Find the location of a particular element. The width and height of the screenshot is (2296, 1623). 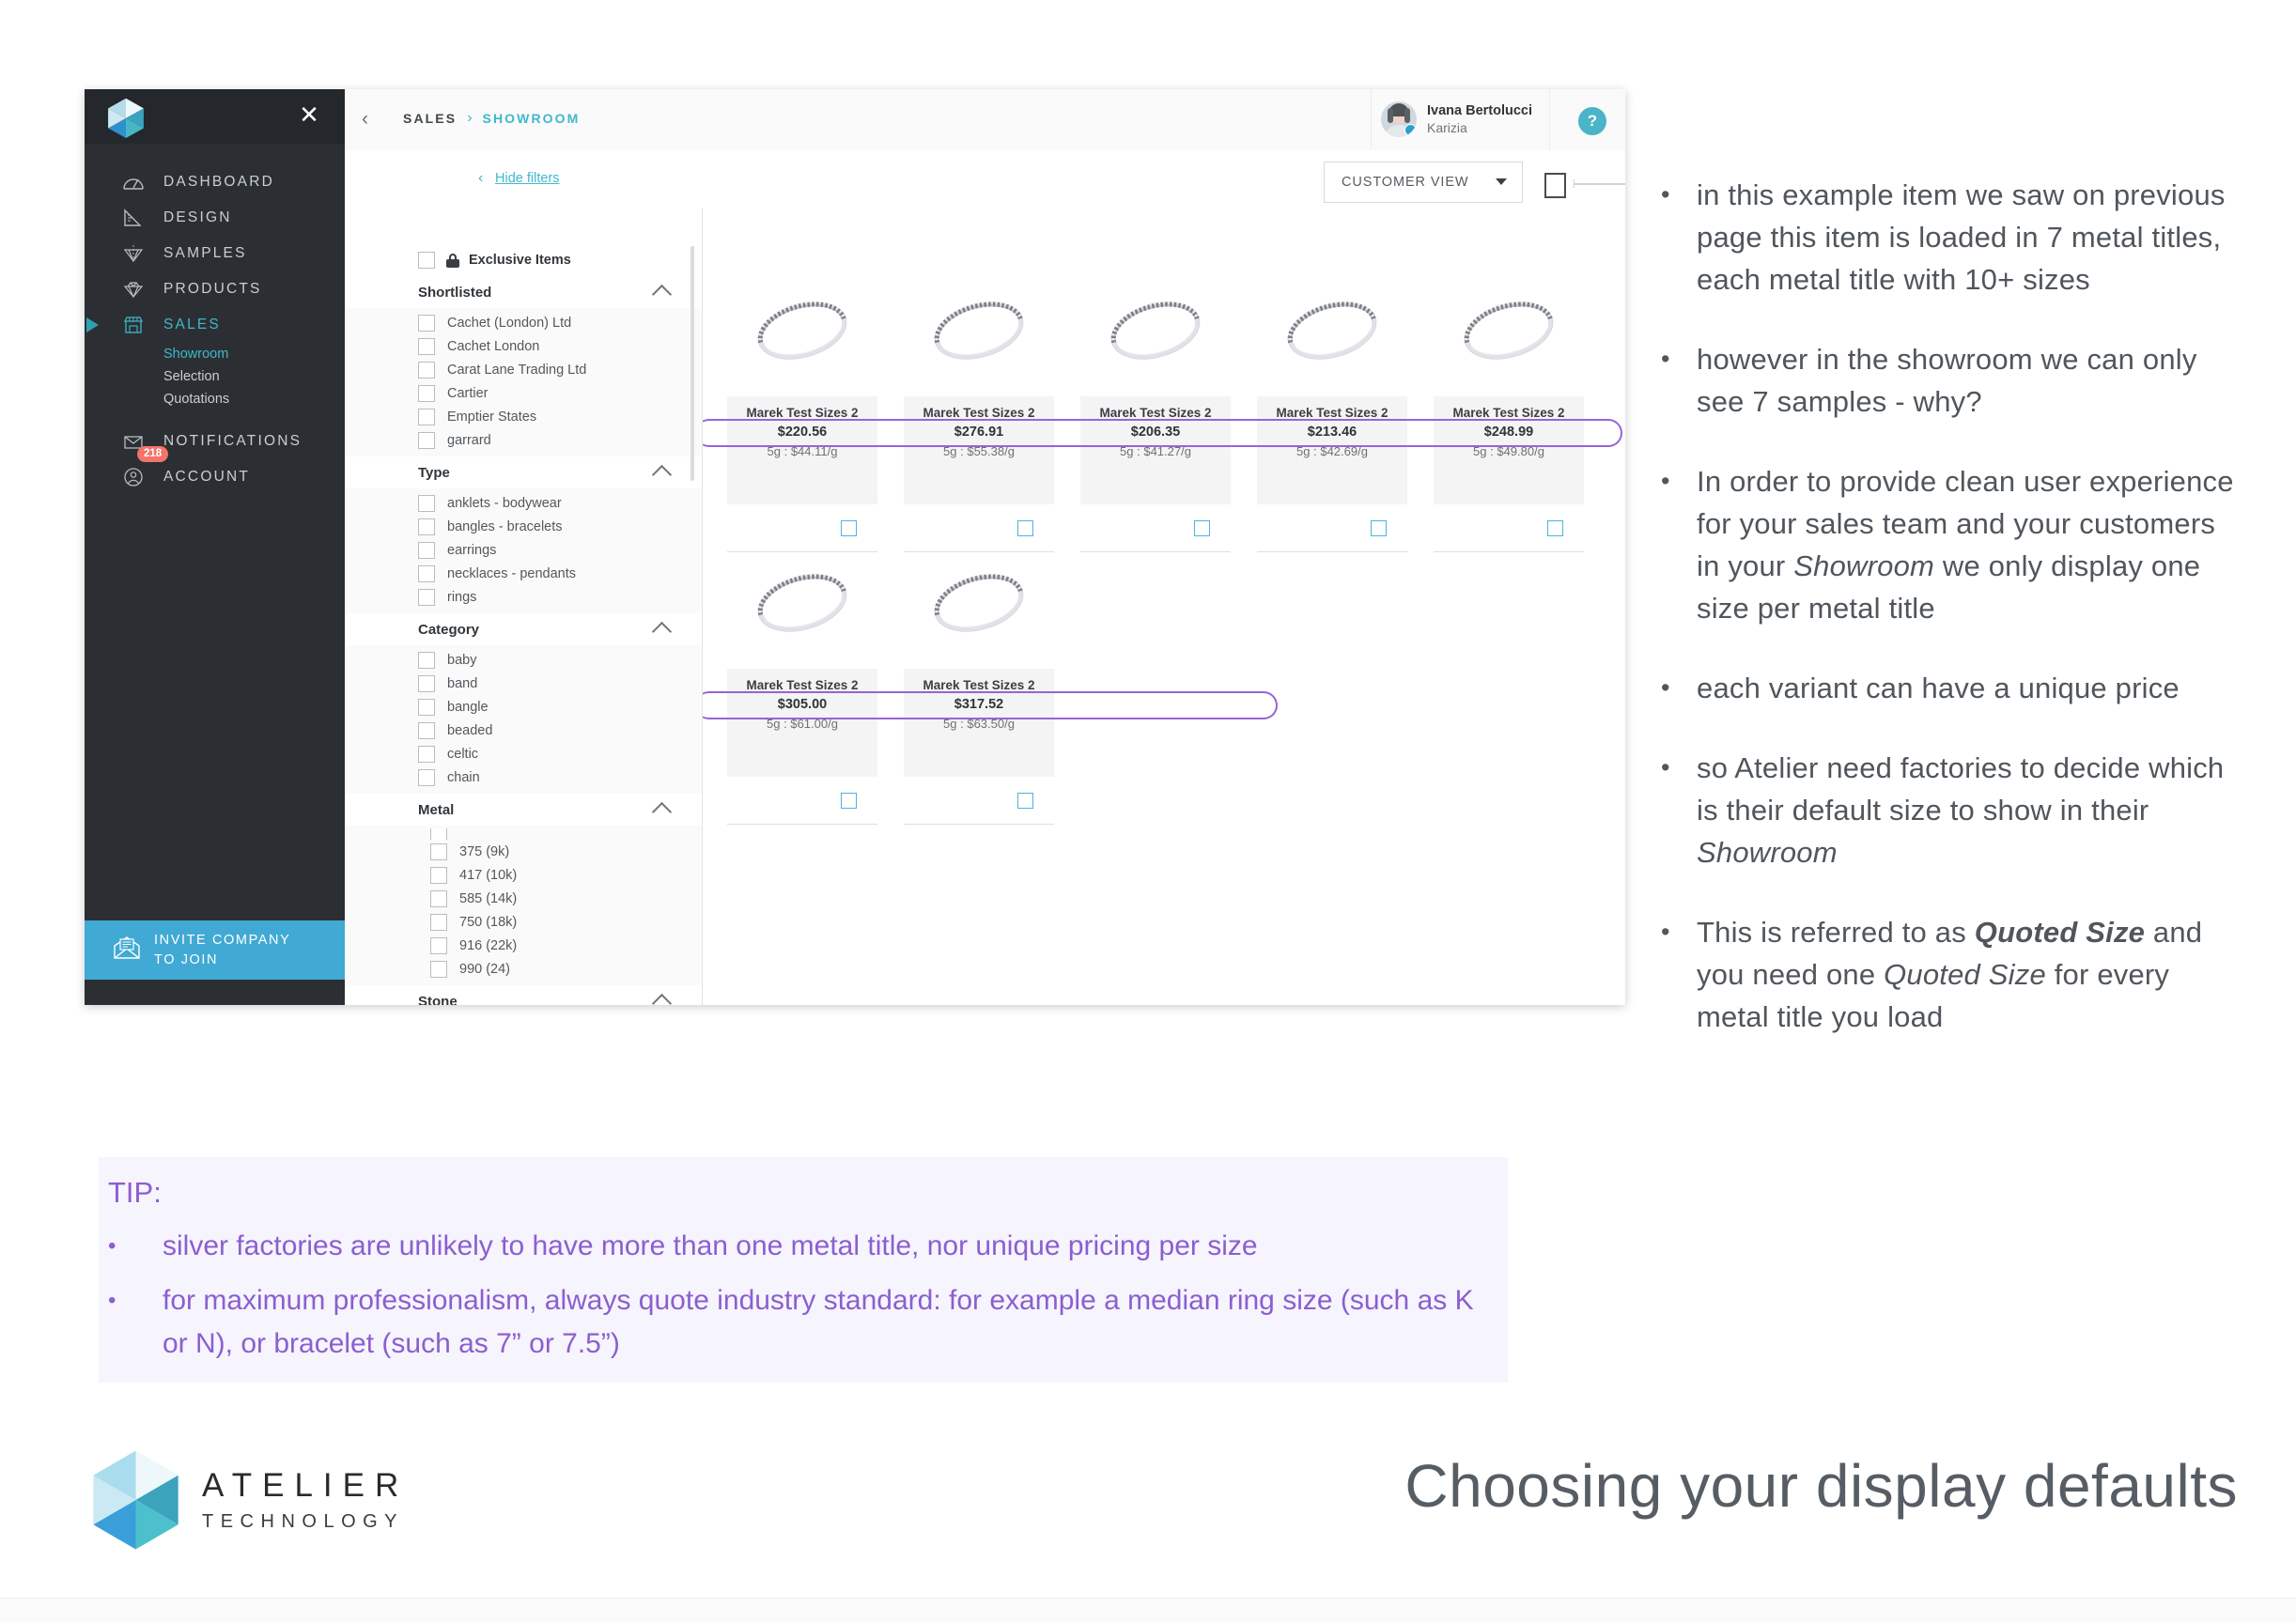

product-card: Marek Test Sizes 2 $317.52 5g : $63.50/g is located at coordinates (979, 681).